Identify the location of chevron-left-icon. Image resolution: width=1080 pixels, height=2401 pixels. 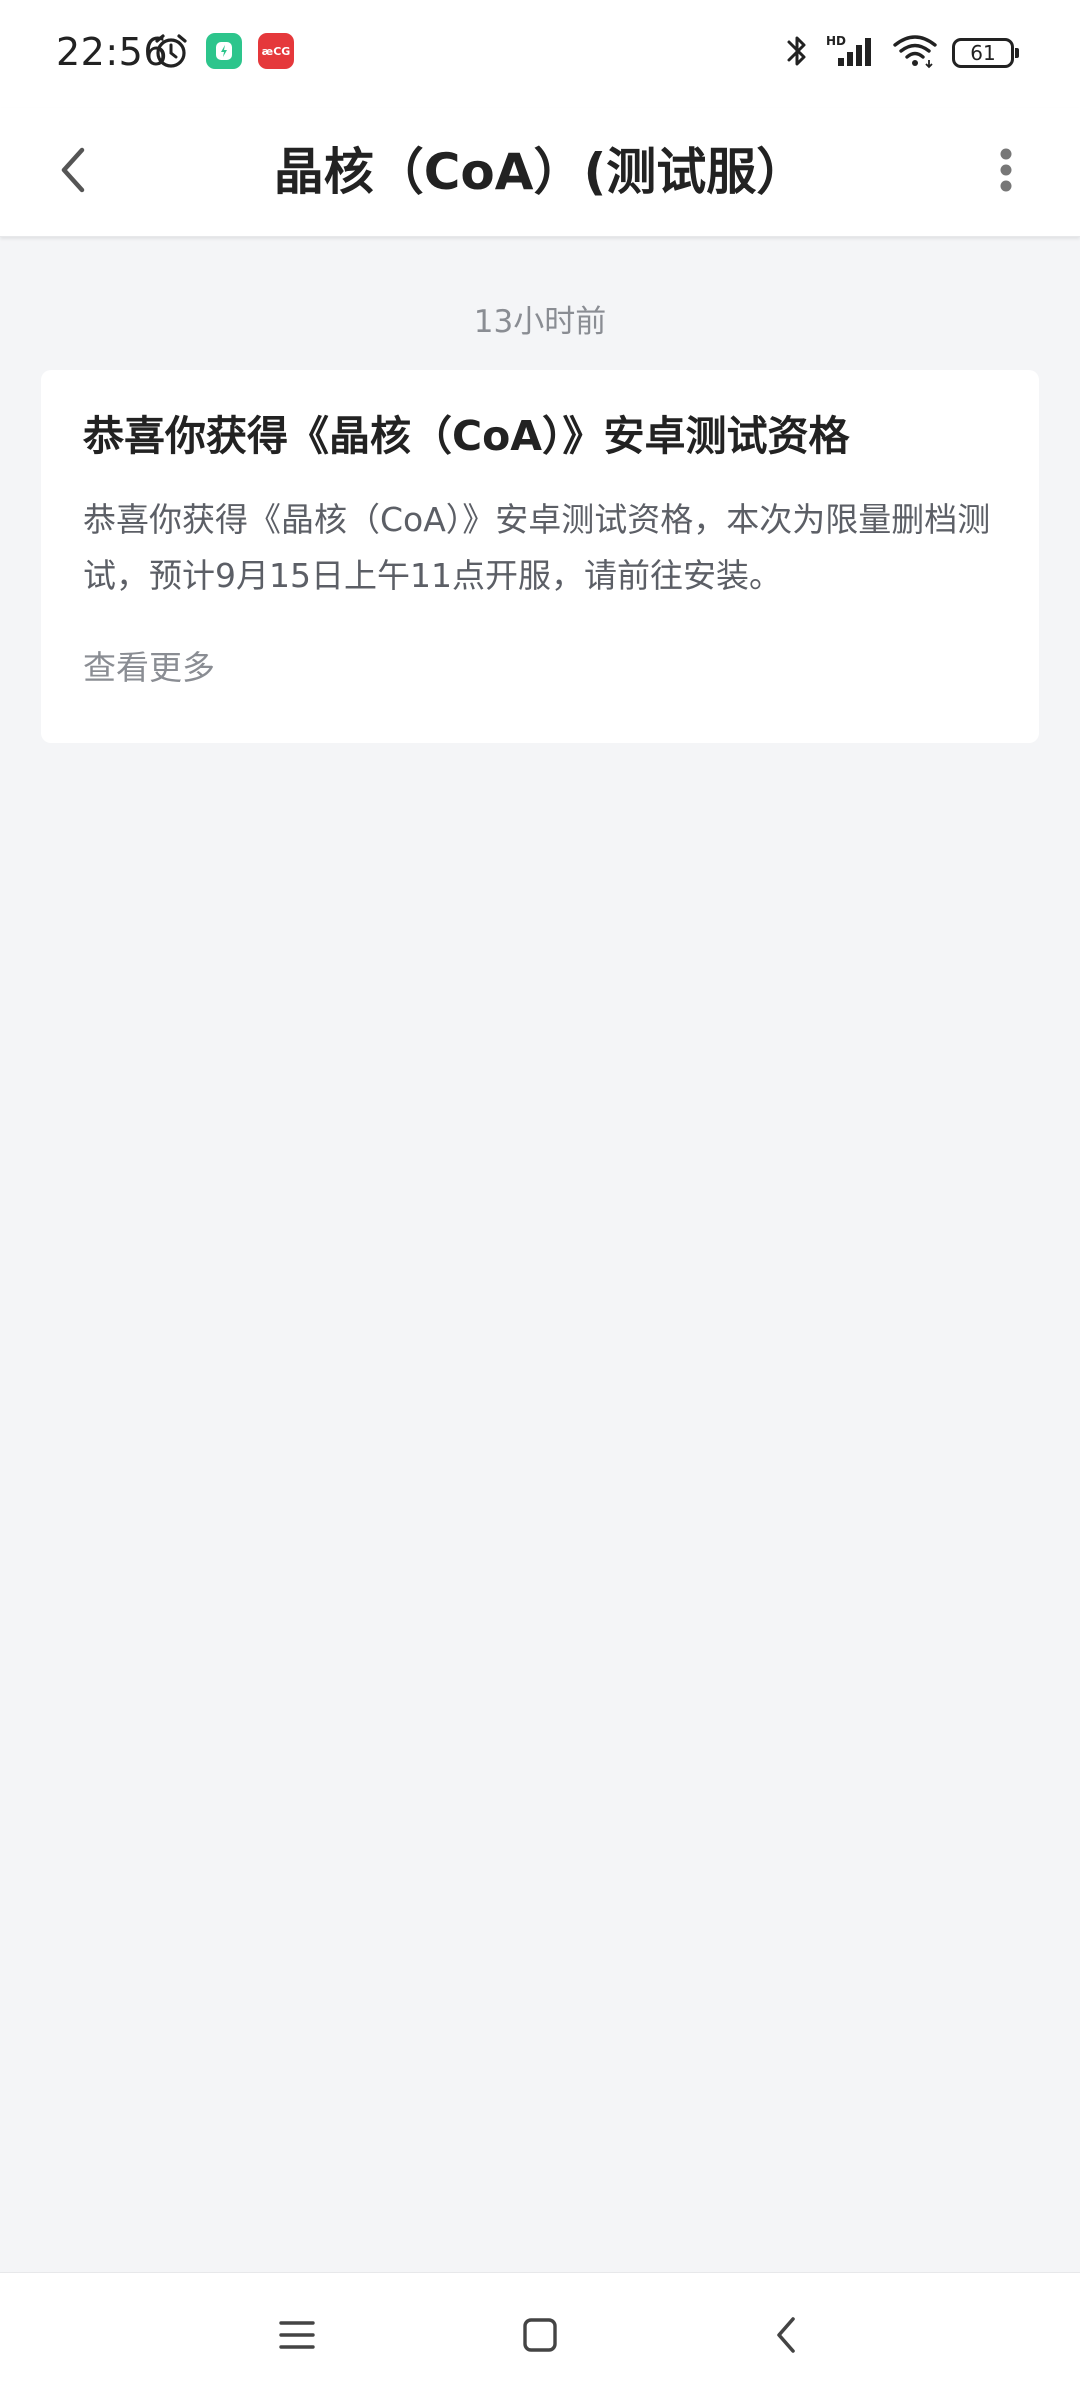
(74, 172).